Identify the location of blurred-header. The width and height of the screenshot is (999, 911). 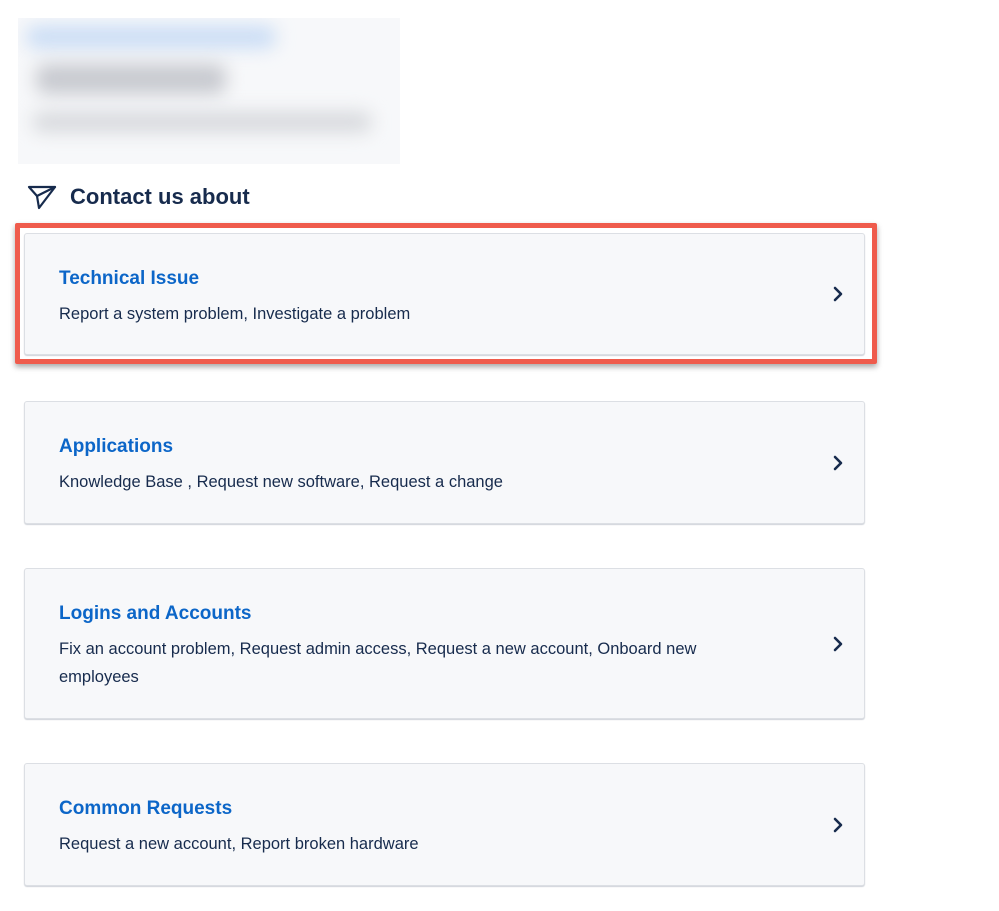
(209, 91).